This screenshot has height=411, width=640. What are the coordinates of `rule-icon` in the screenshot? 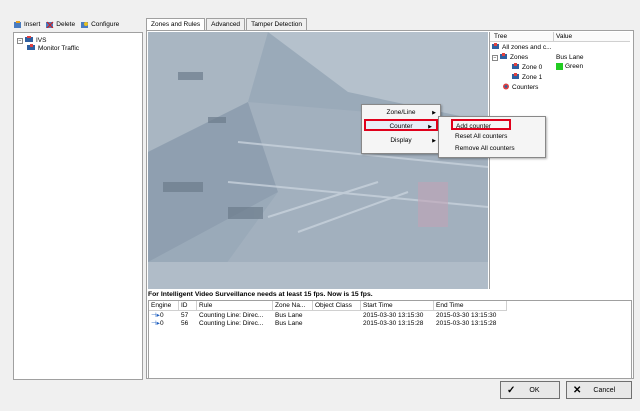 It's located at (31, 48).